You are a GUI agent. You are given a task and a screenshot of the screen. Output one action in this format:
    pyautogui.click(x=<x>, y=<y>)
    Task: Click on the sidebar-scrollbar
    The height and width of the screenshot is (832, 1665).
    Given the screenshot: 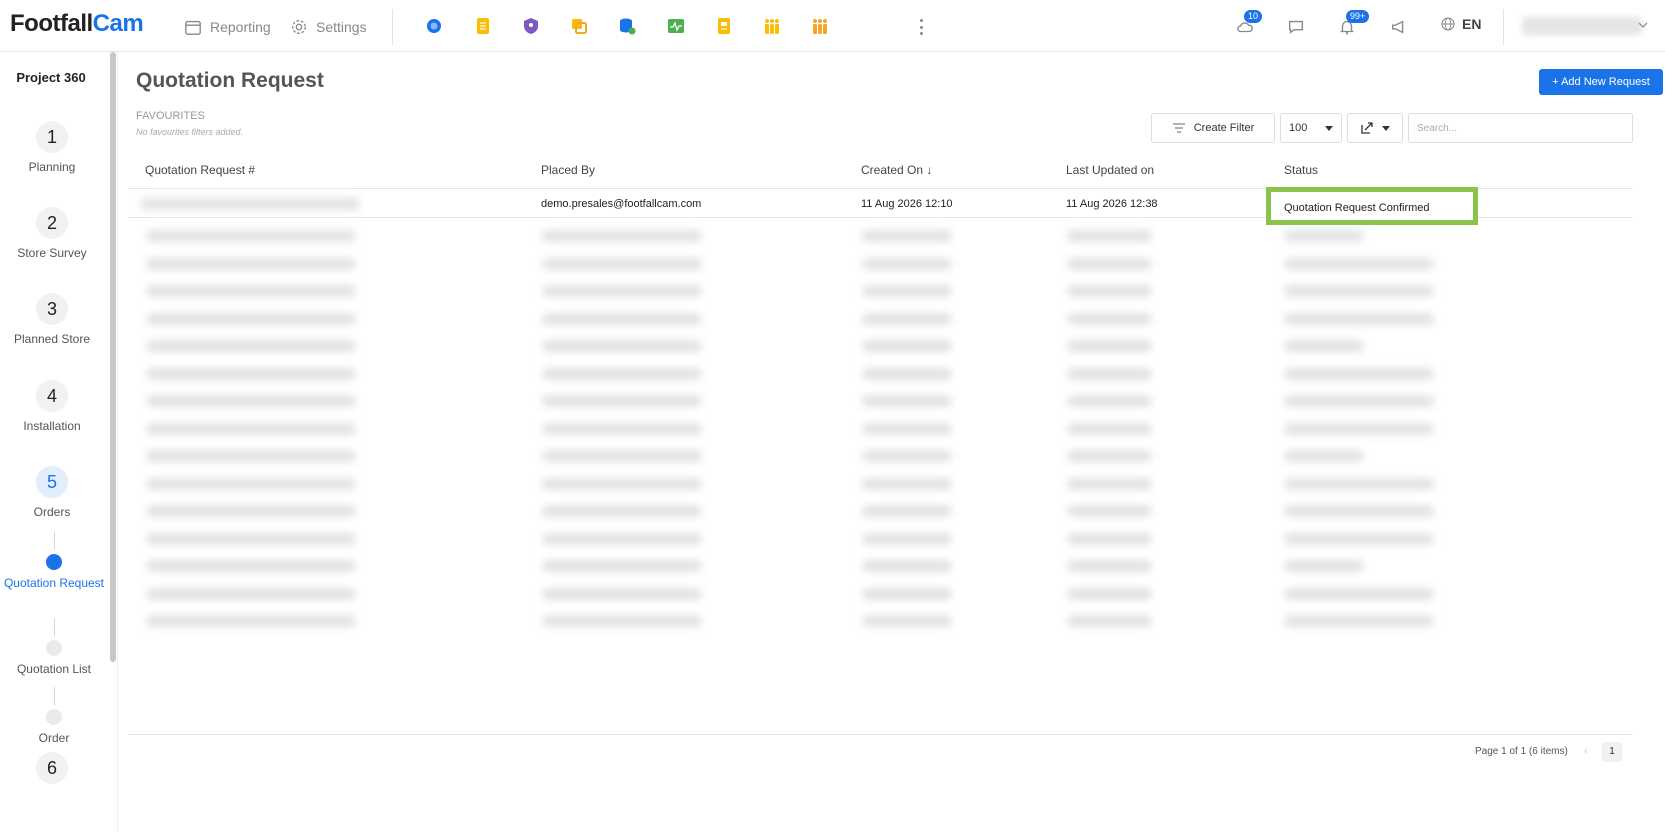 What is the action you would take?
    pyautogui.click(x=113, y=357)
    